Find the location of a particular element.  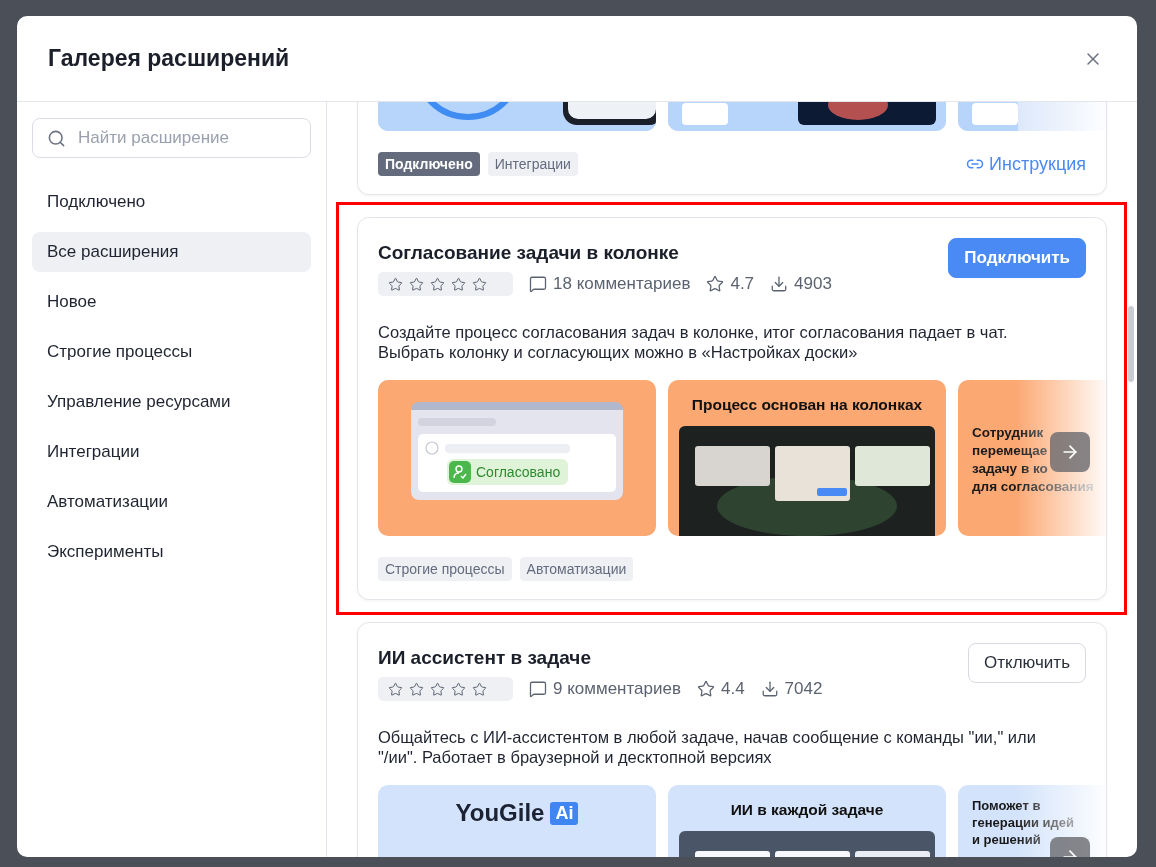

slide-text: и решений is located at coordinates (1006, 839).